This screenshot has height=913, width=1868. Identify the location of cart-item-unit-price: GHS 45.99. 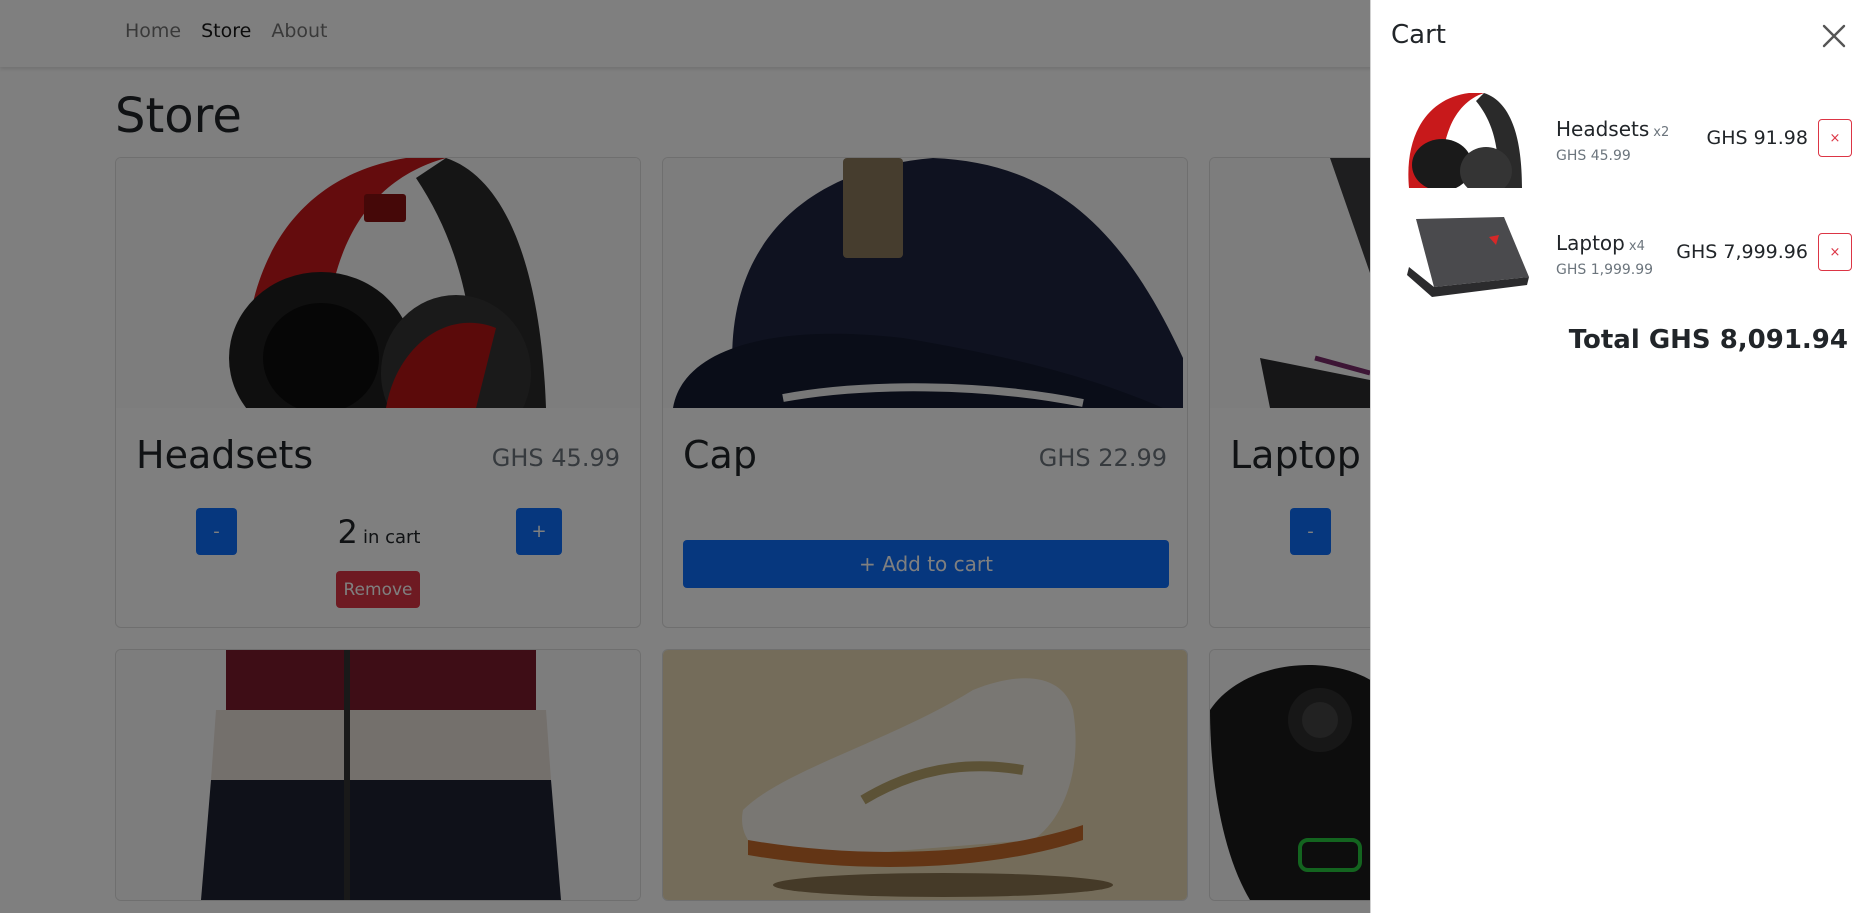
(1593, 156).